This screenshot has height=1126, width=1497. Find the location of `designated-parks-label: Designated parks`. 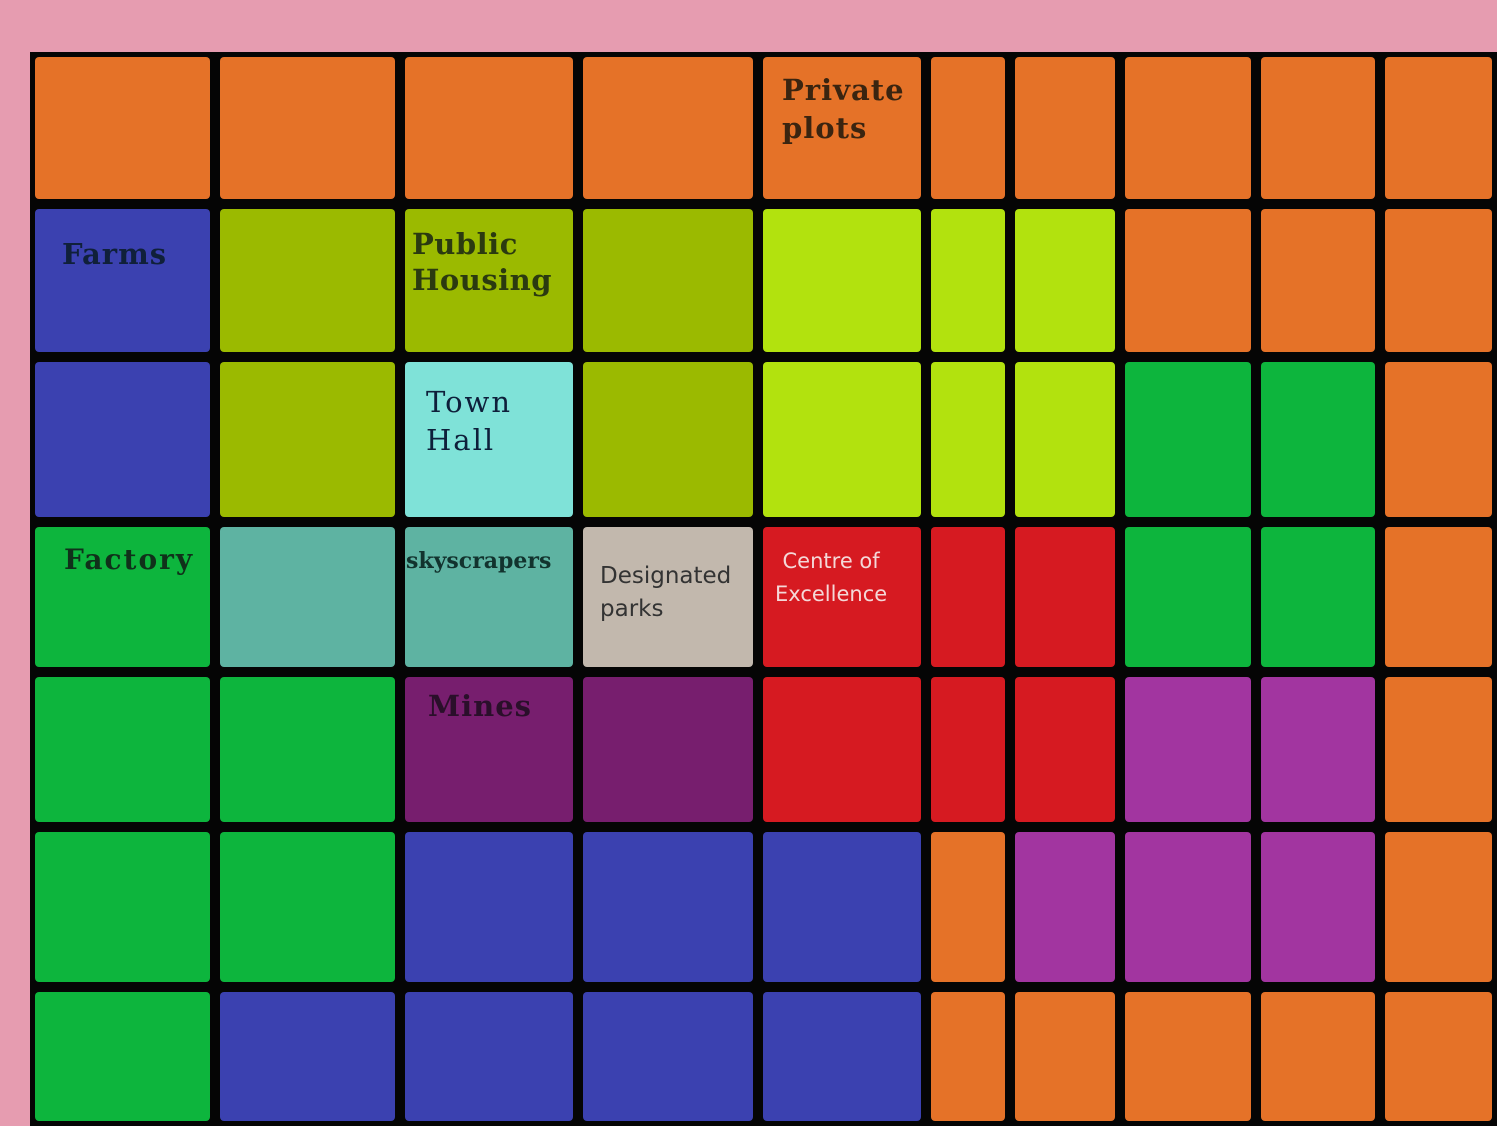

designated-parks-label: Designated parks is located at coordinates (666, 593).